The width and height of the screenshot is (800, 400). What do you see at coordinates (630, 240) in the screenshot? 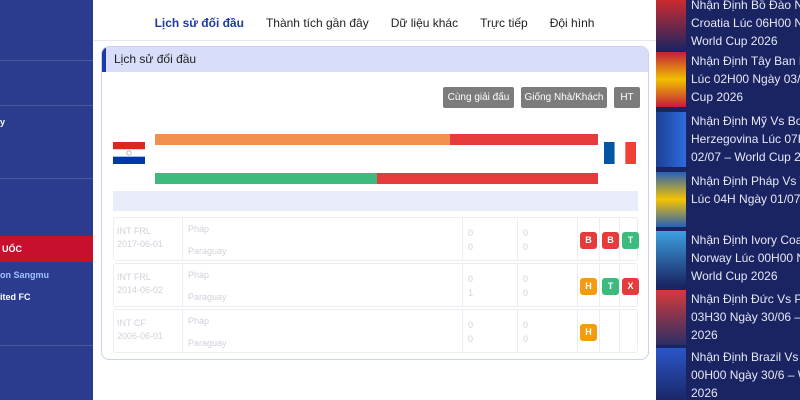
I see `over-under-badge: T` at bounding box center [630, 240].